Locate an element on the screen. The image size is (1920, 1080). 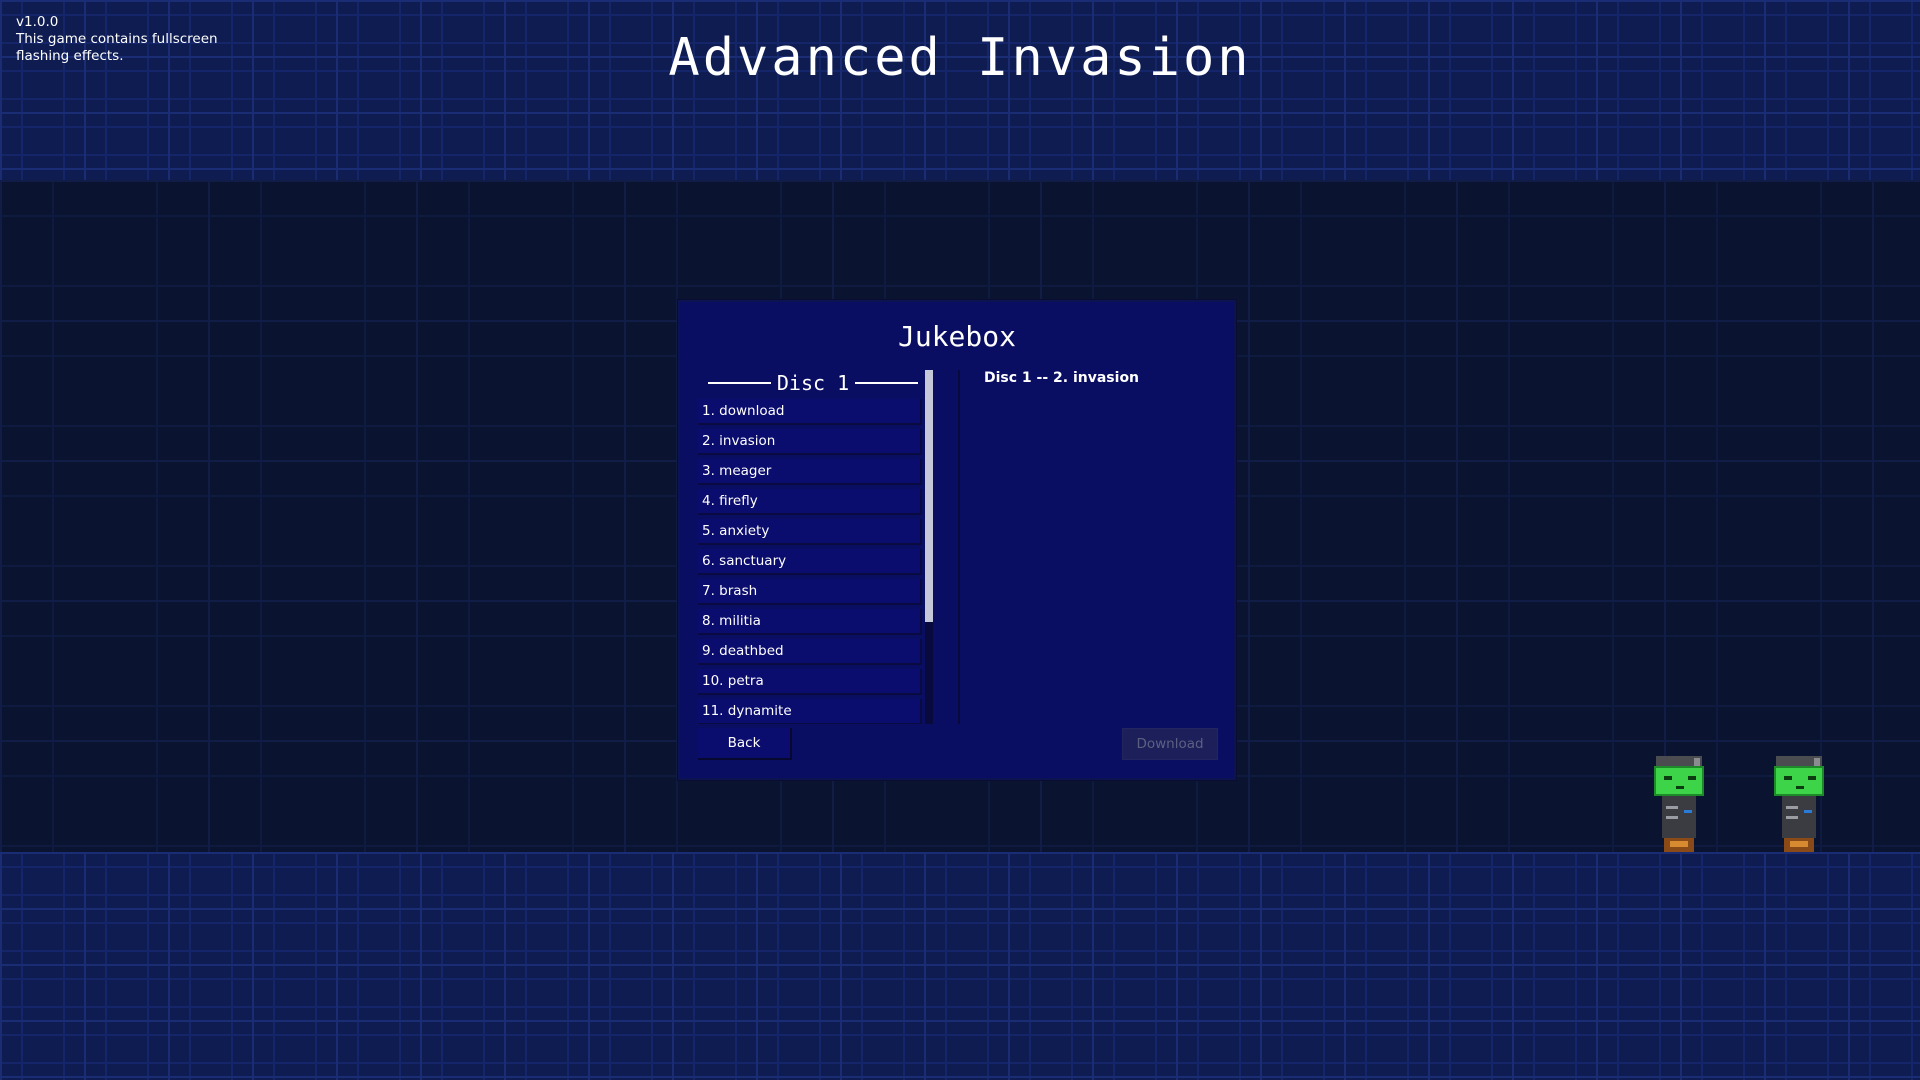
track-item: 6. sanctuary is located at coordinates (810, 562).